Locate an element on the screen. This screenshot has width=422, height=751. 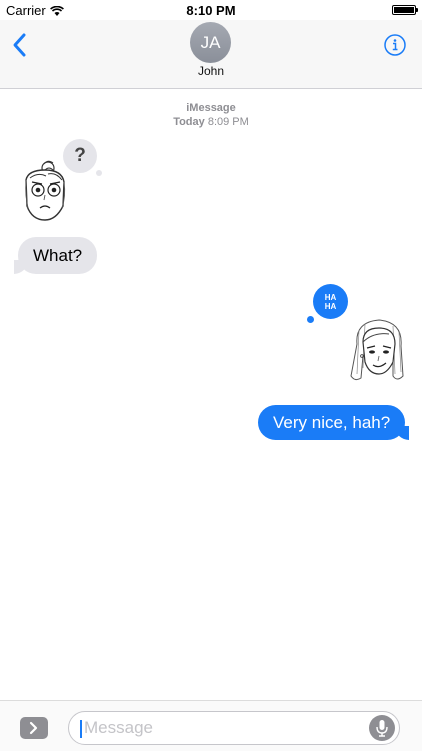
battery-level is located at coordinates (404, 10).